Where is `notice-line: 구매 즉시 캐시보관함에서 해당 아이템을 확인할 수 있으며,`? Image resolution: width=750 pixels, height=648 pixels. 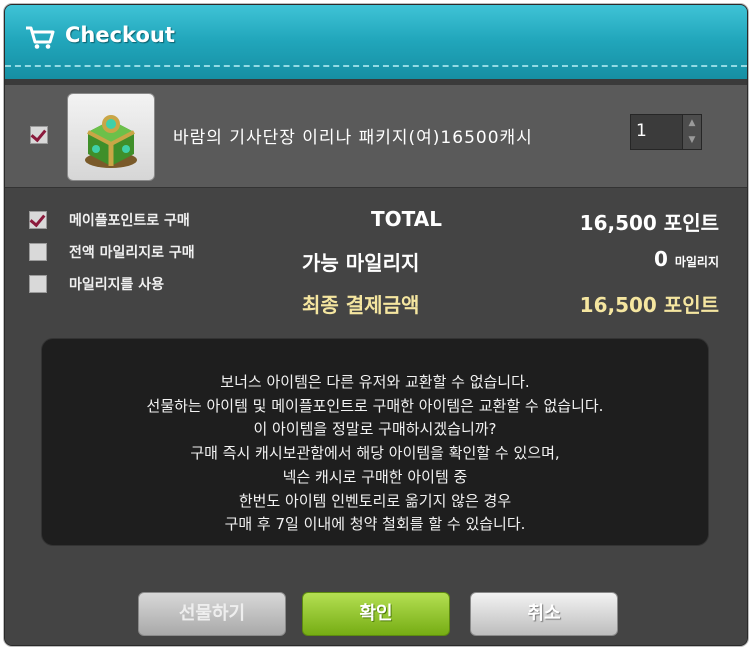 notice-line: 구매 즉시 캐시보관함에서 해당 아이템을 확인할 수 있으며, is located at coordinates (375, 453).